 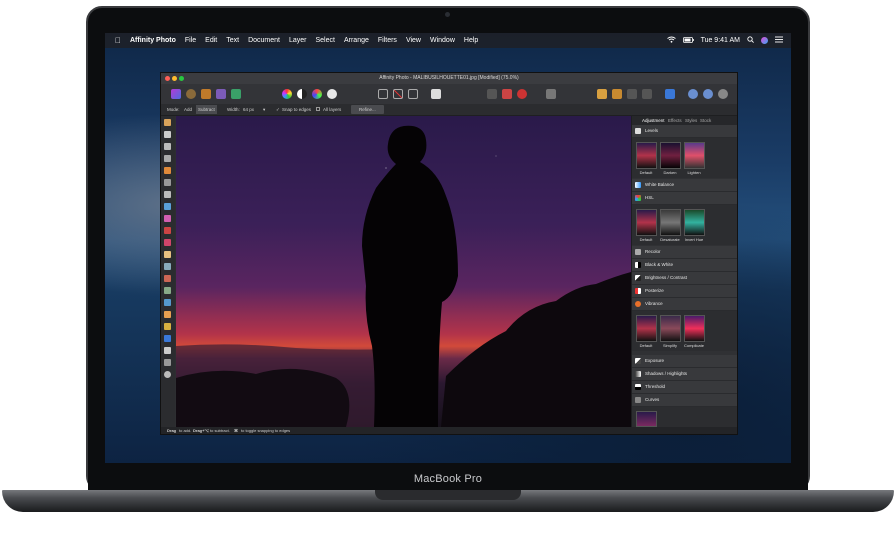 I want to click on tab-effects: Effects, so click(x=675, y=120).